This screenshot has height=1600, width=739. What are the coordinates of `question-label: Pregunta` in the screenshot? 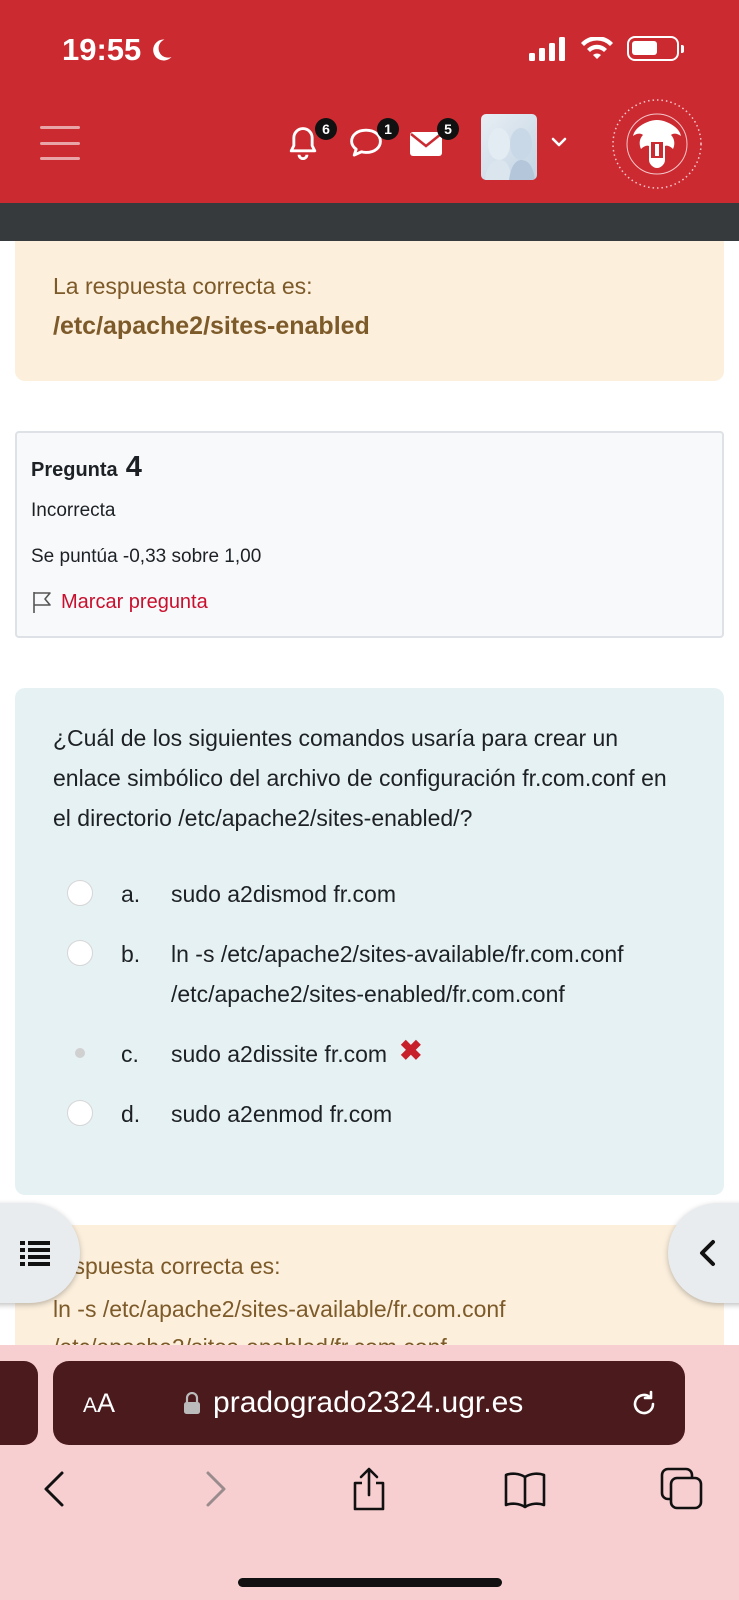 It's located at (74, 470).